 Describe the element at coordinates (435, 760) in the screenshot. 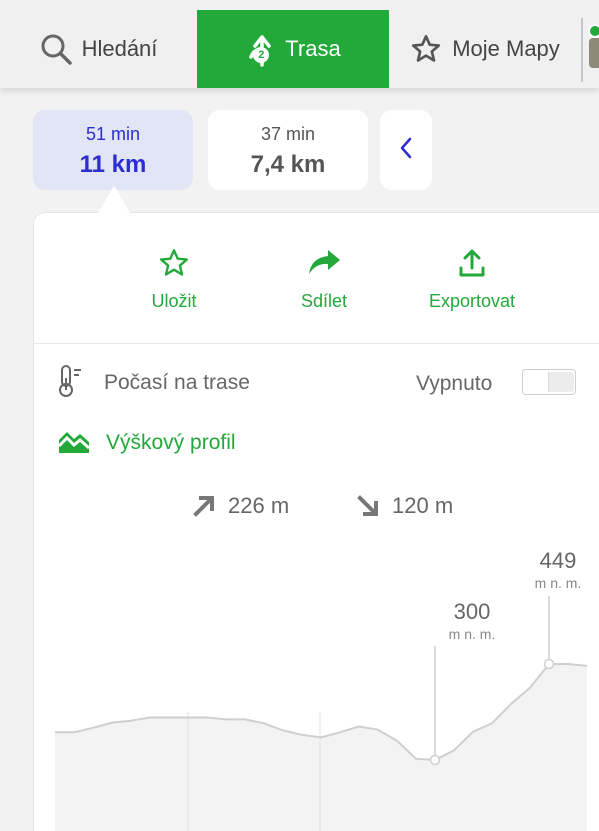

I see `min-marker-dot` at that location.